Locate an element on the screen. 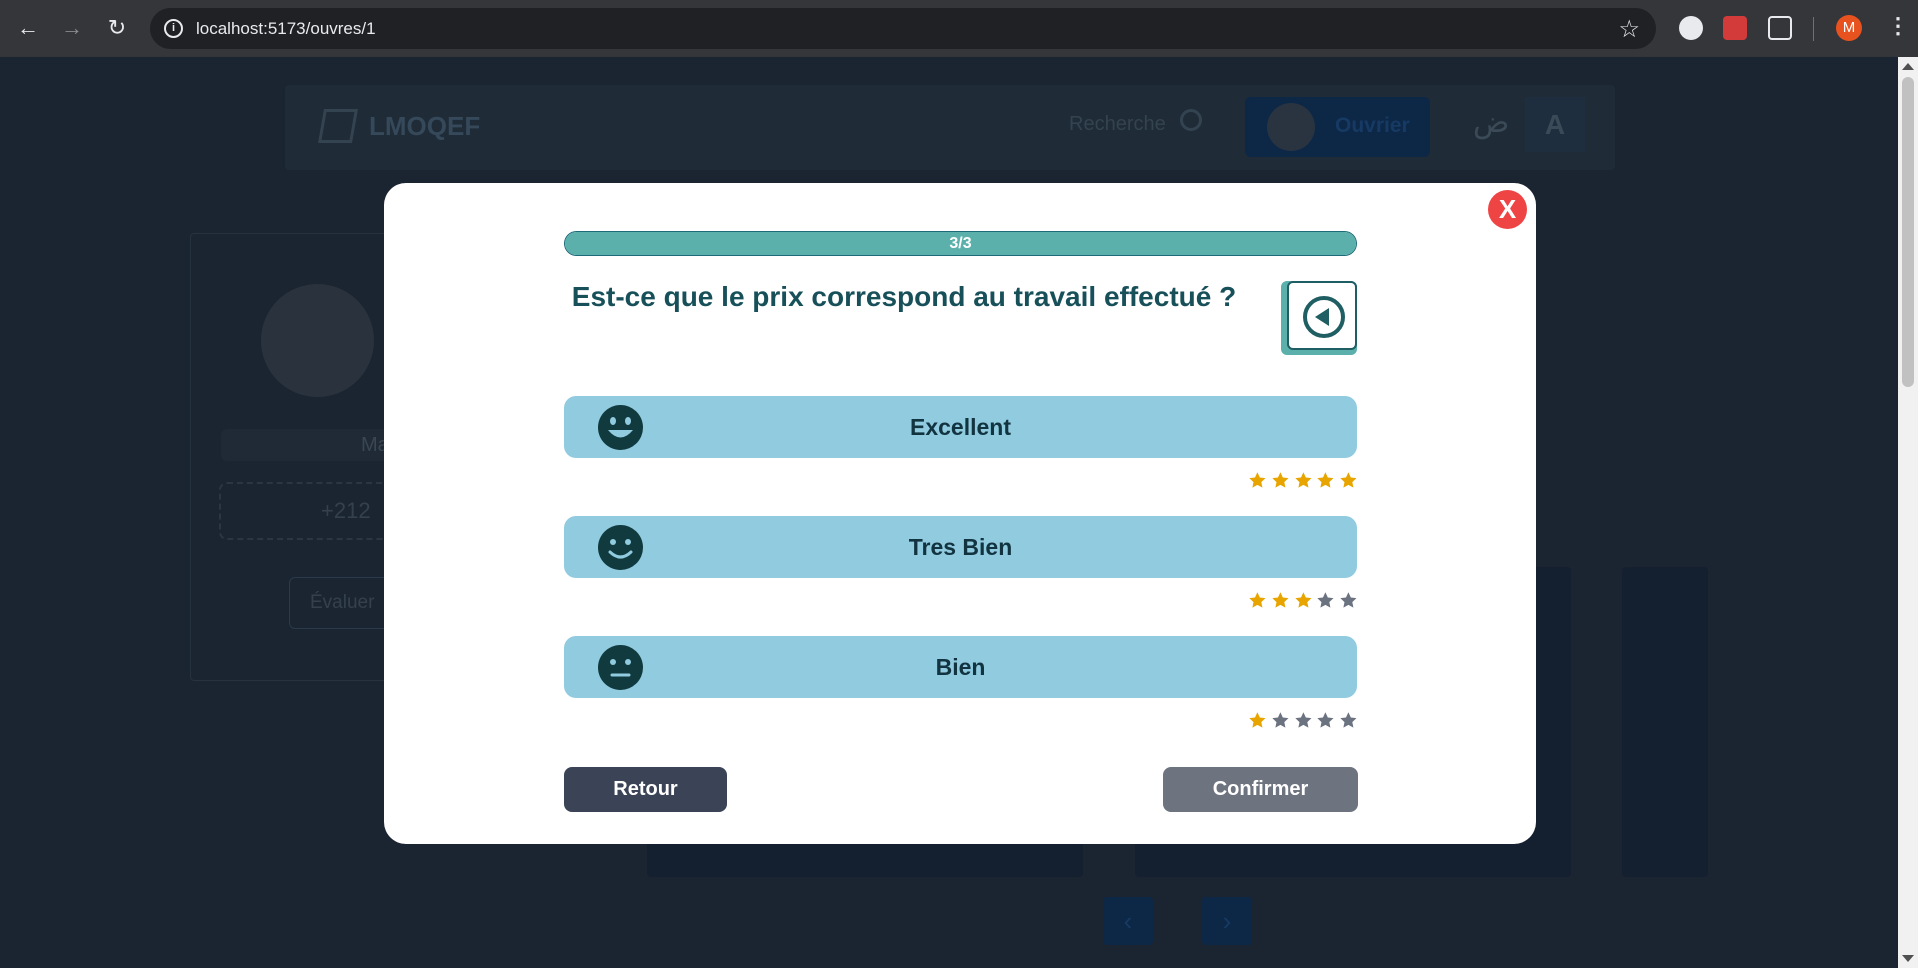 This screenshot has width=1918, height=968. progress-bar: 3/3 is located at coordinates (960, 243).